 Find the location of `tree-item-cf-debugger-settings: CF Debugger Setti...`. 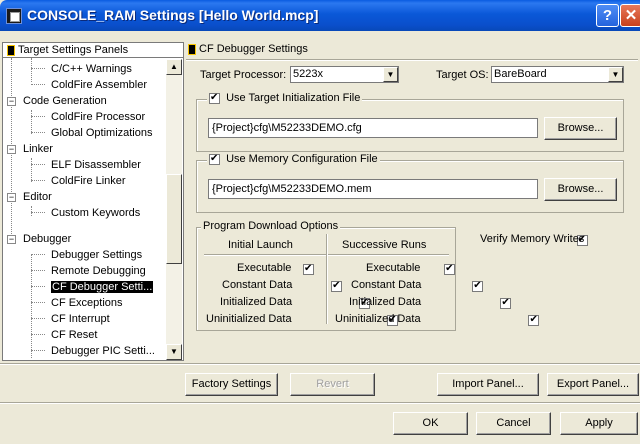

tree-item-cf-debugger-settings: CF Debugger Setti... is located at coordinates (92, 287).